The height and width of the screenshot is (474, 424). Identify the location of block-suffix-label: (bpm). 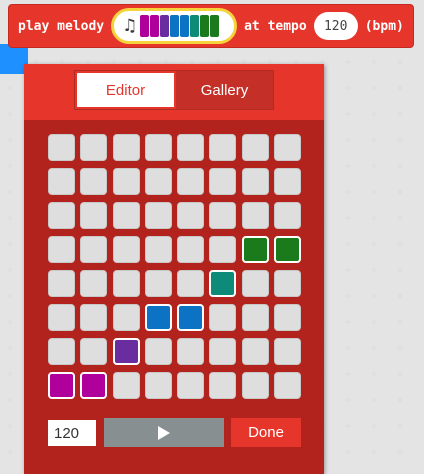
(384, 26).